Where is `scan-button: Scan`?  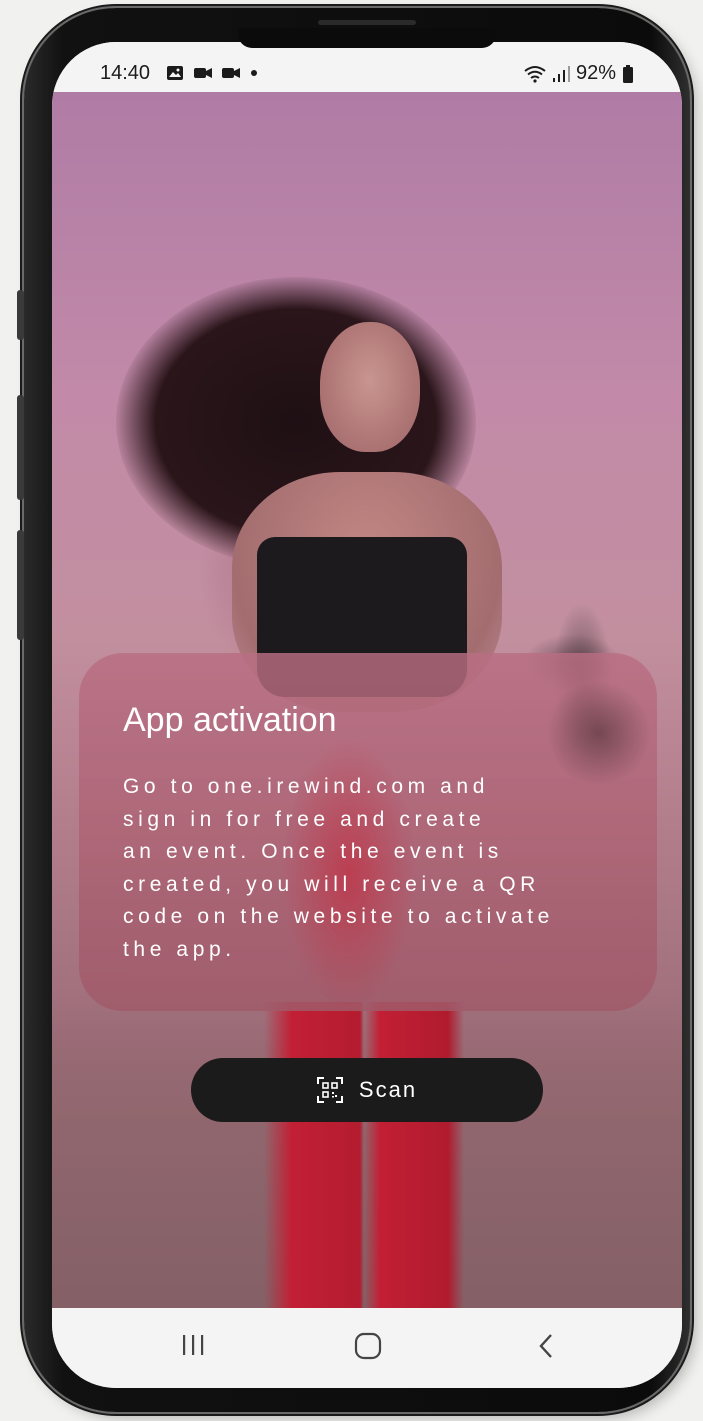 scan-button: Scan is located at coordinates (367, 1090).